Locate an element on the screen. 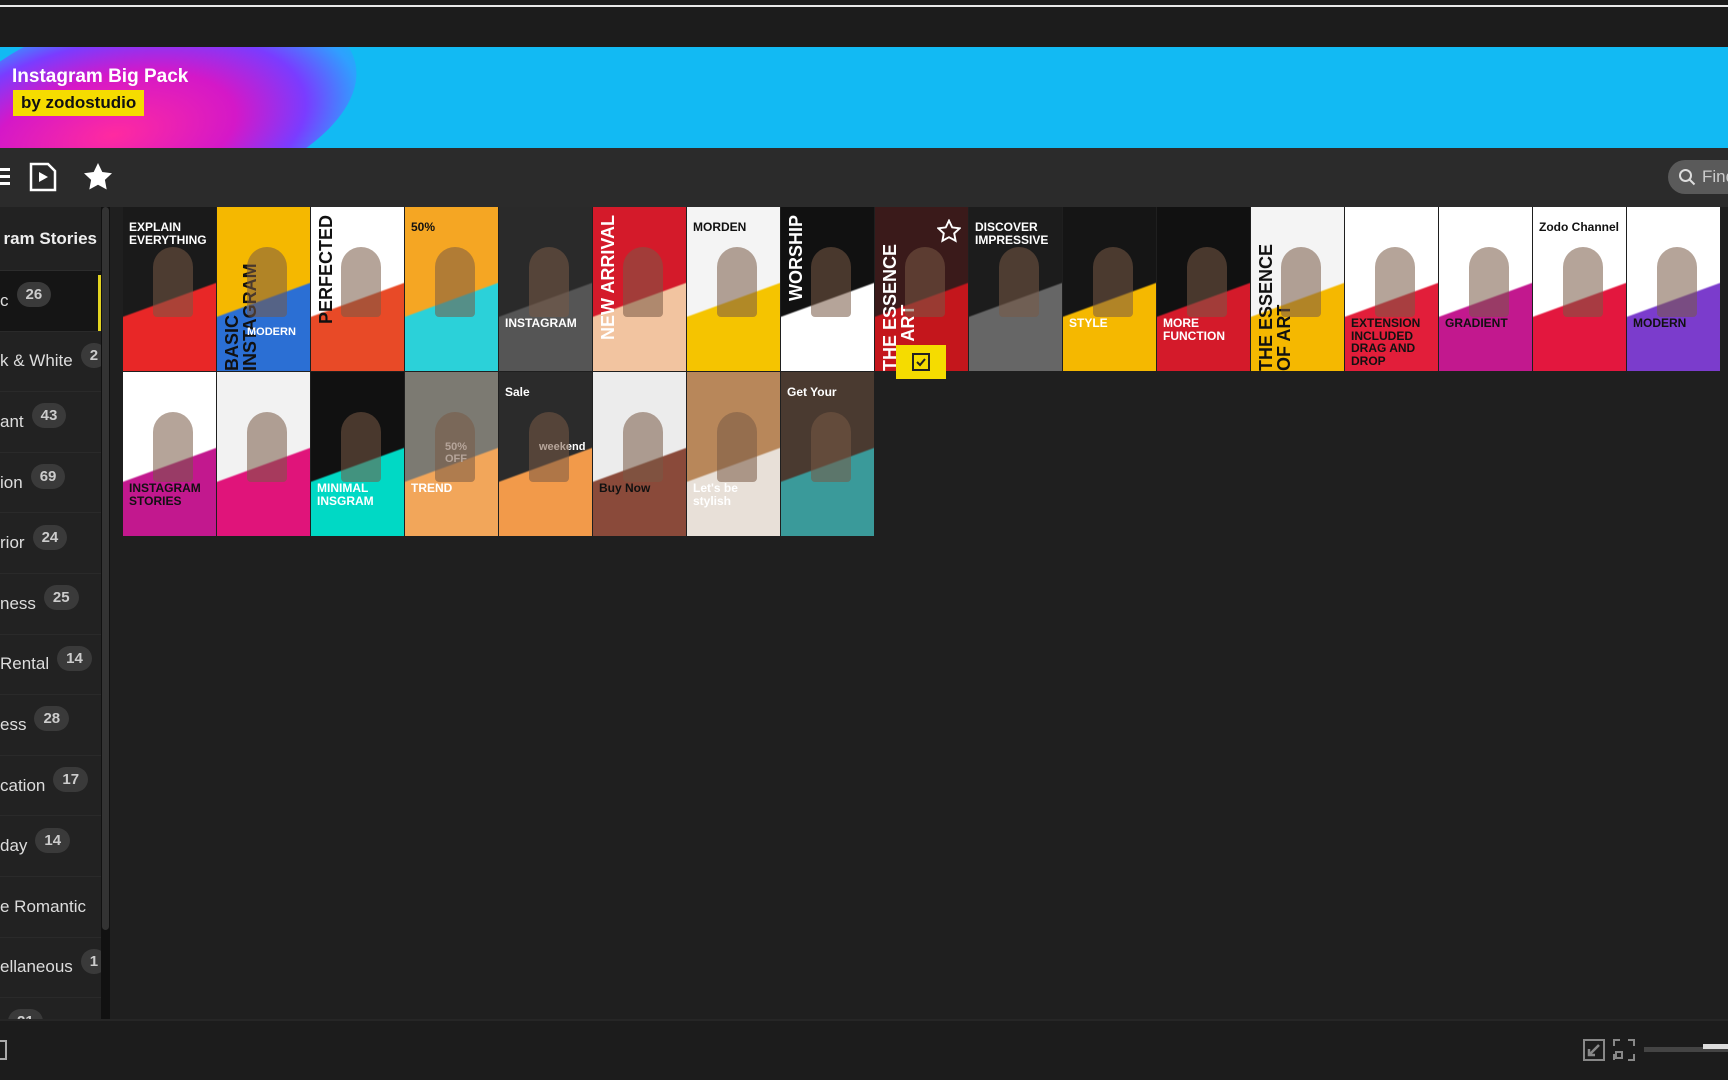 This screenshot has height=1080, width=1728. sidebar-item: cation 17 is located at coordinates (50, 786).